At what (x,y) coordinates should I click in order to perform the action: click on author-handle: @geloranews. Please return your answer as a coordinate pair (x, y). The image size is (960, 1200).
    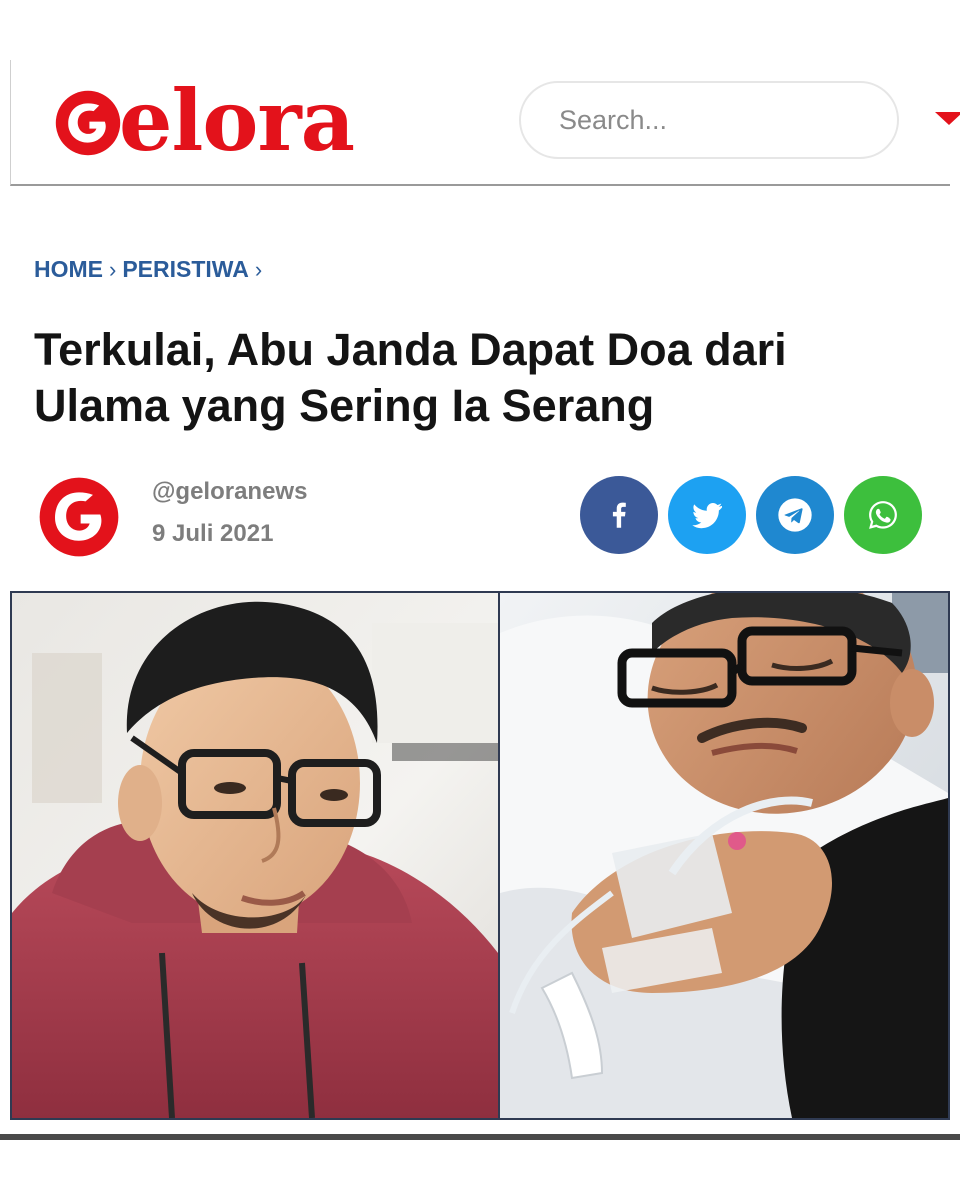
    Looking at the image, I should click on (229, 492).